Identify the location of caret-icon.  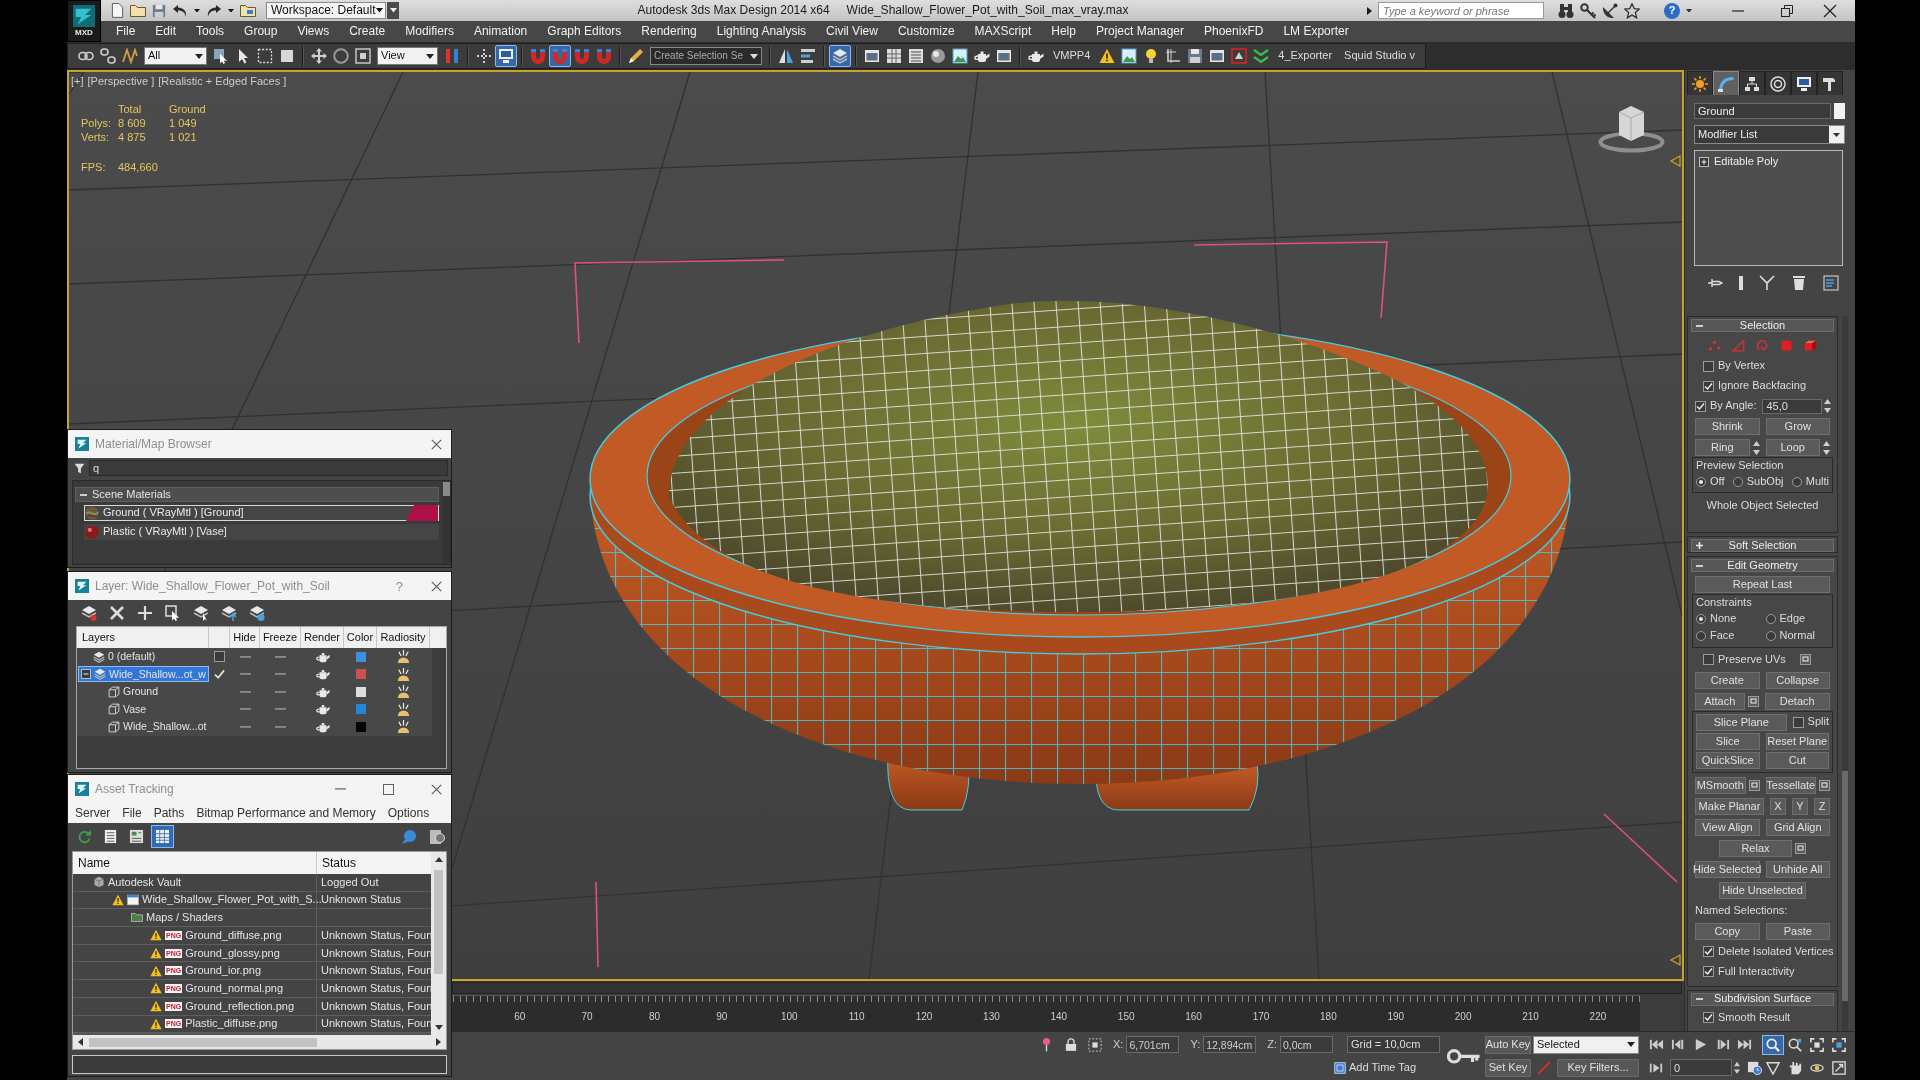
(1689, 10).